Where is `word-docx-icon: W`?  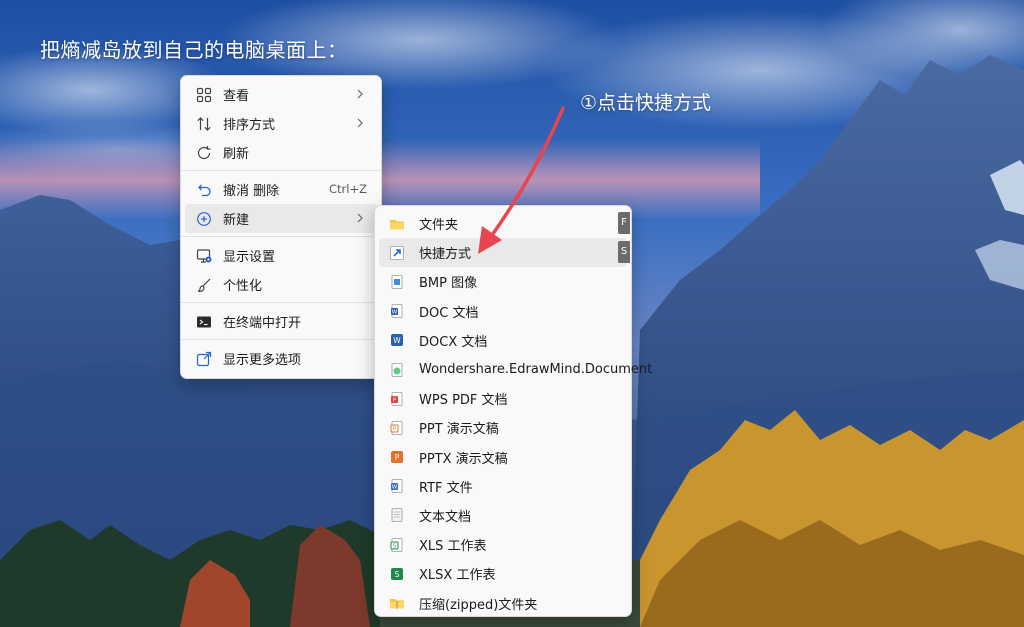
word-docx-icon: W is located at coordinates (397, 340).